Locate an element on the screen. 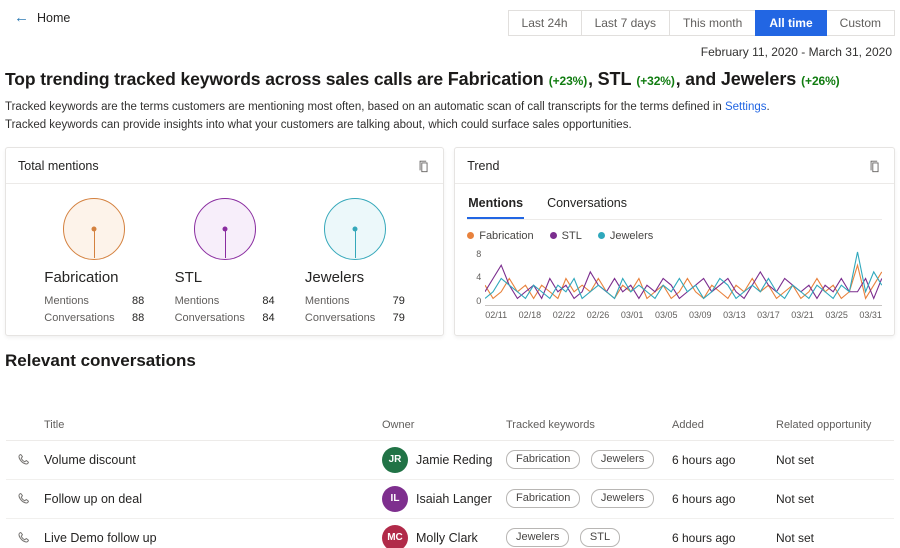 Image resolution: width=900 pixels, height=548 pixels. x-tick: 03/05 is located at coordinates (666, 314).